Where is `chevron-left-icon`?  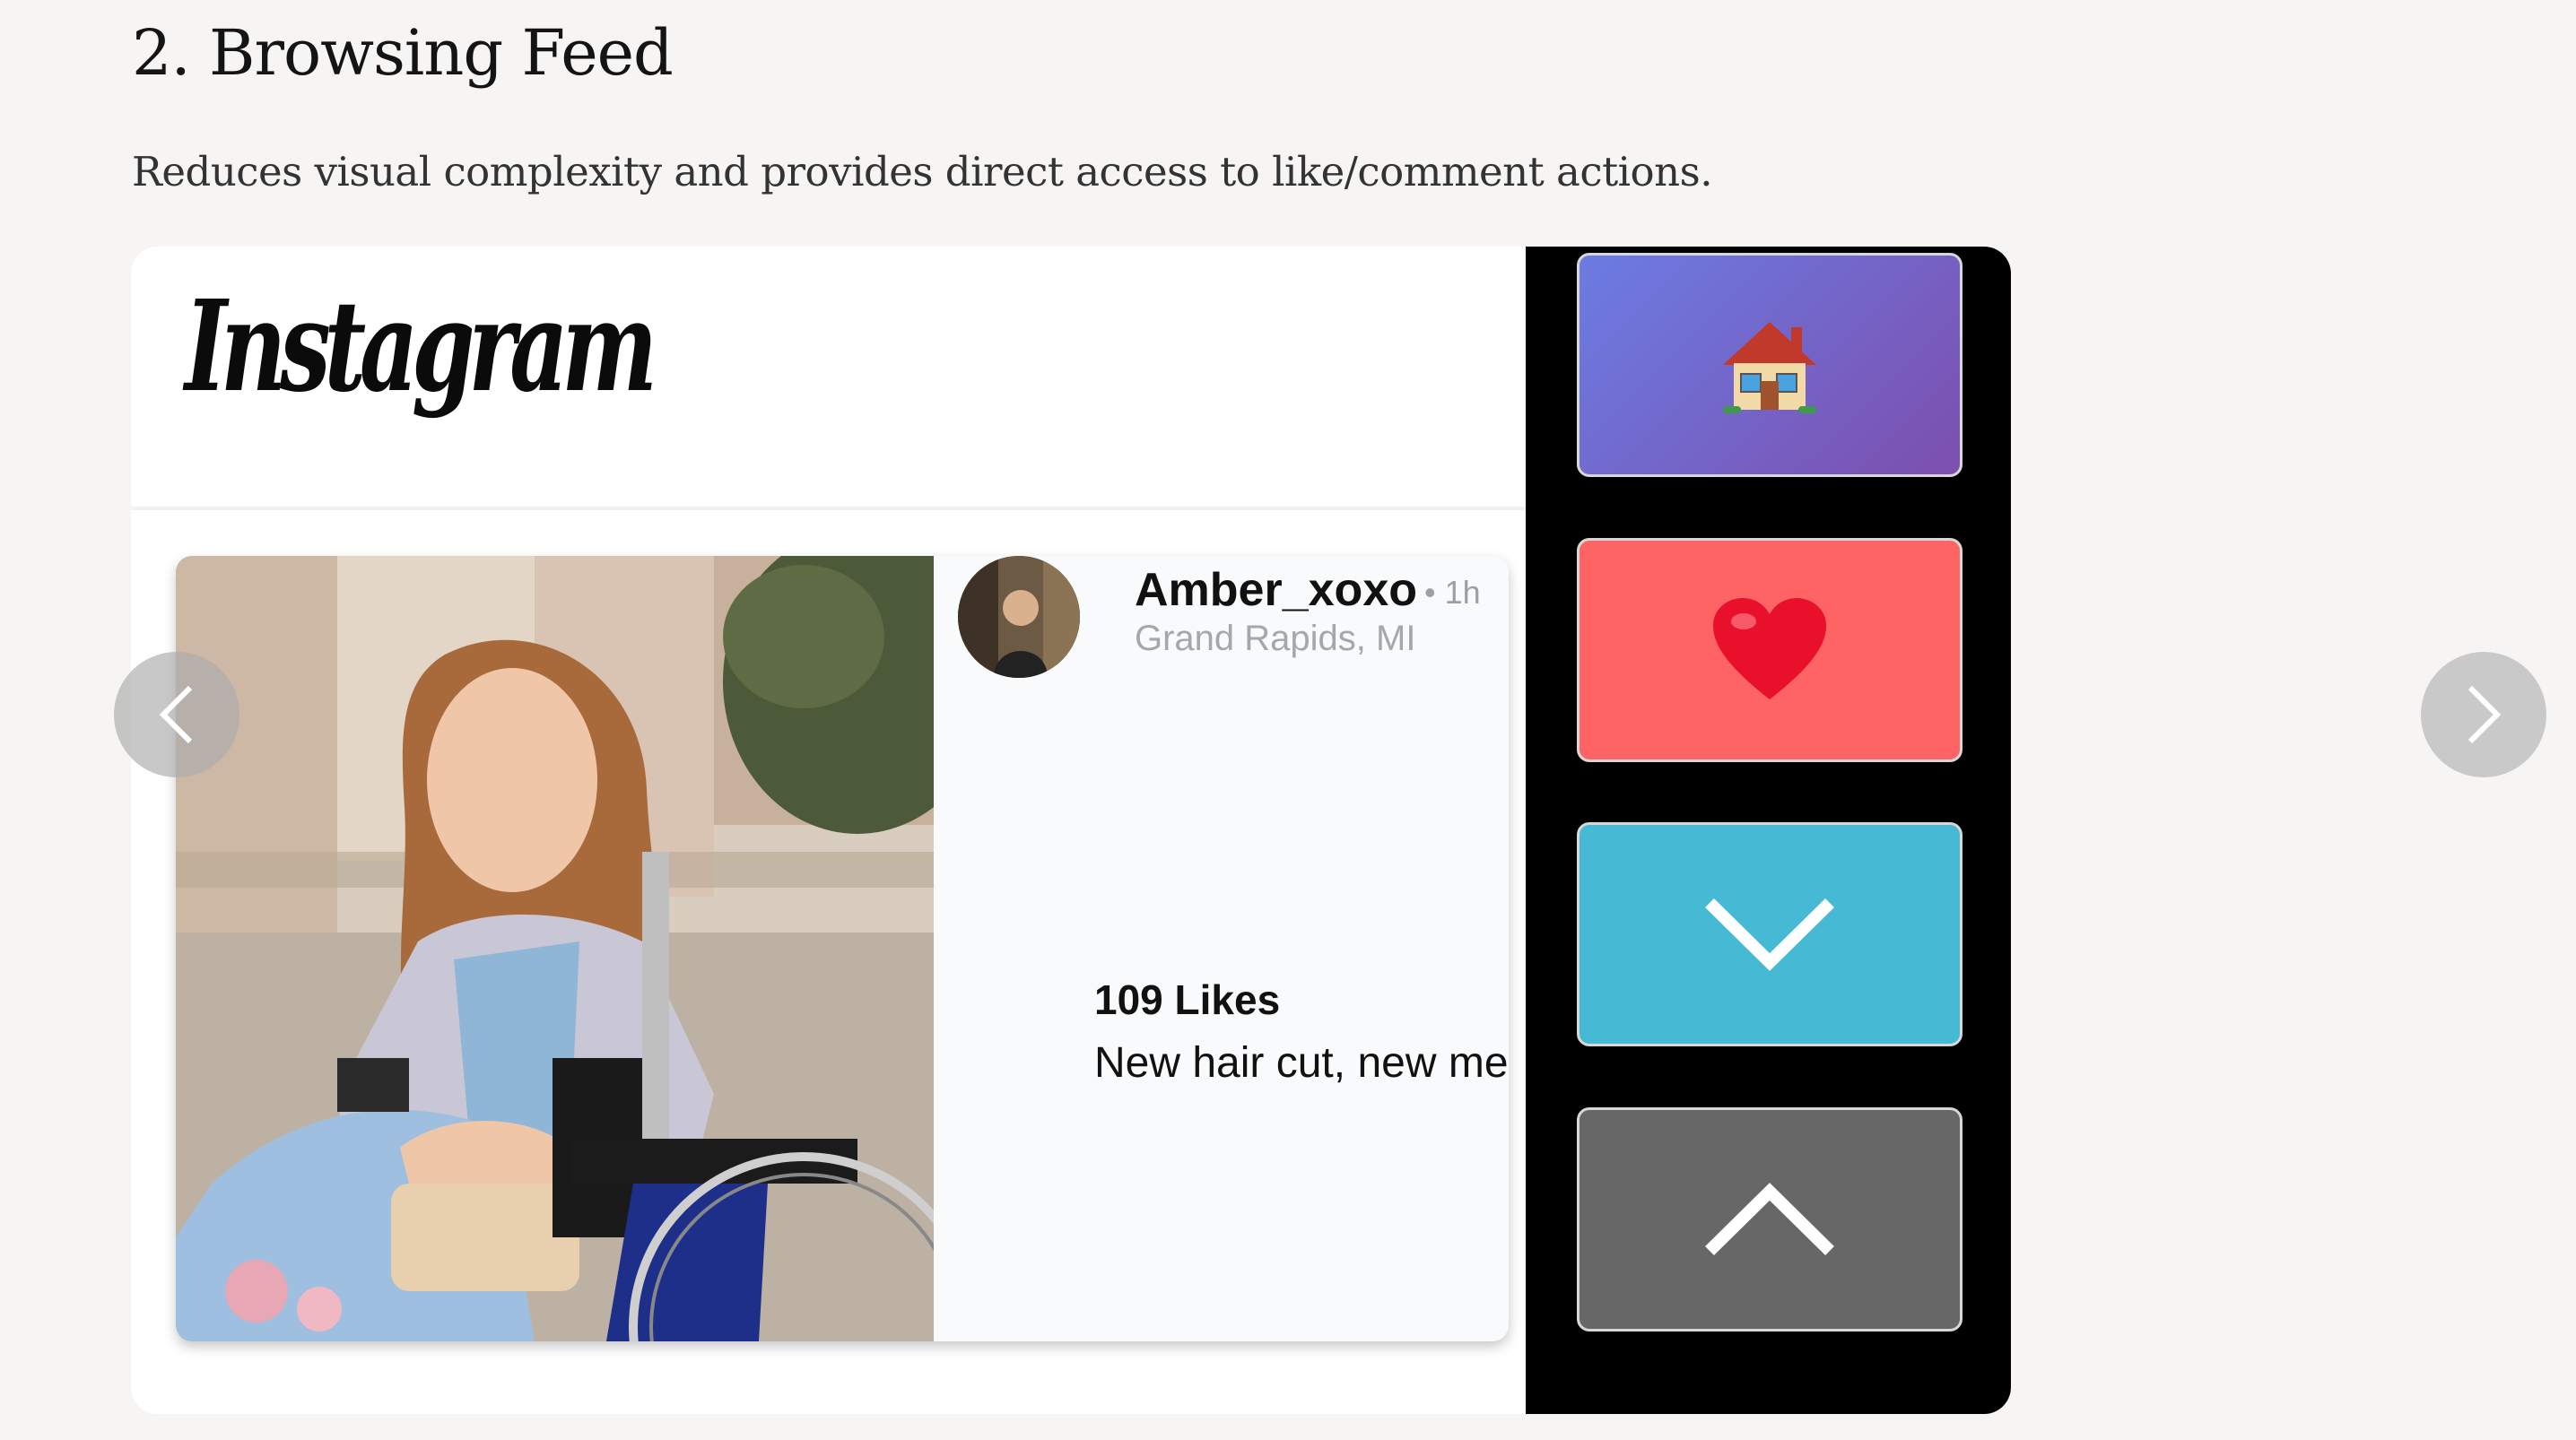 chevron-left-icon is located at coordinates (176, 714).